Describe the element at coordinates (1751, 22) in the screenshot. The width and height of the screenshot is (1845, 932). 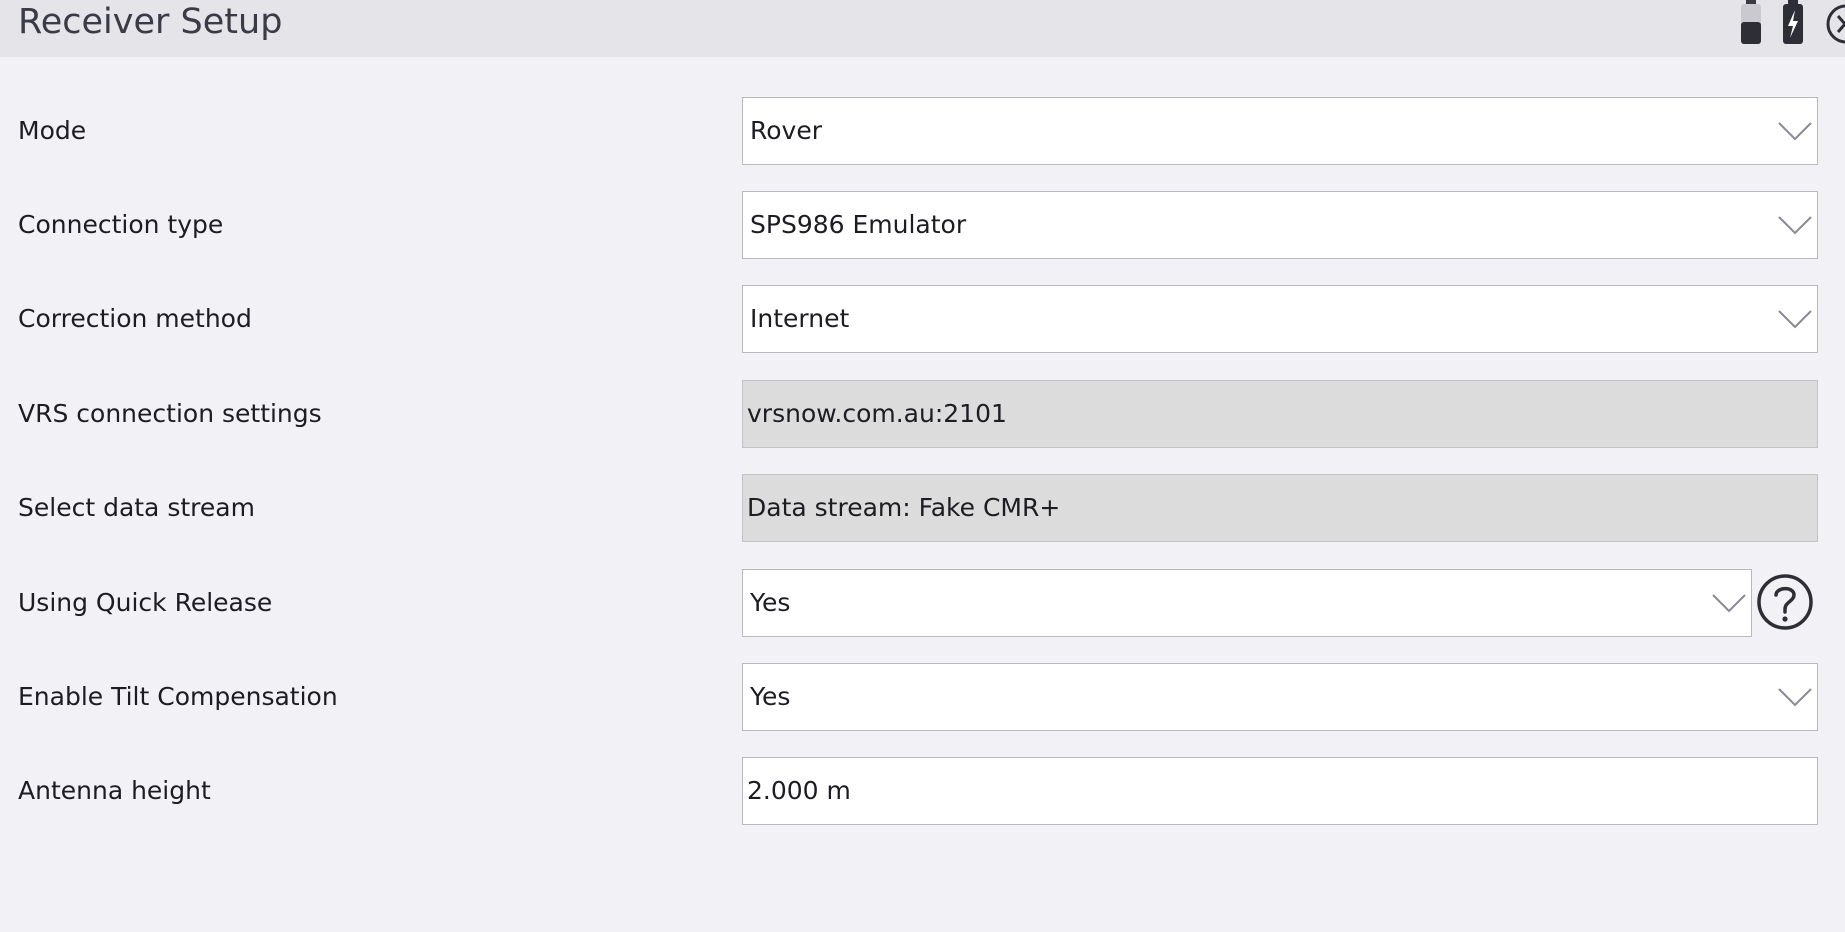
I see `battery-icon` at that location.